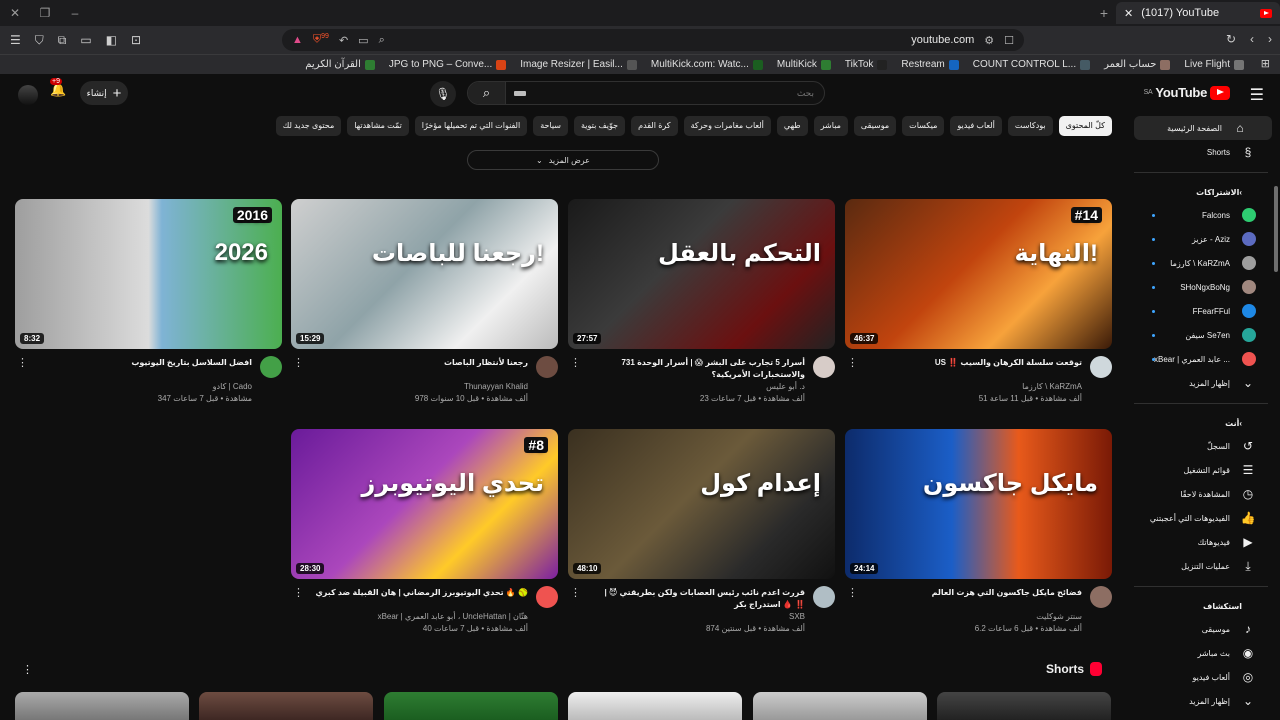  Describe the element at coordinates (496, 386) in the screenshot. I see `channel-name: Thunayyan Khalid` at that location.